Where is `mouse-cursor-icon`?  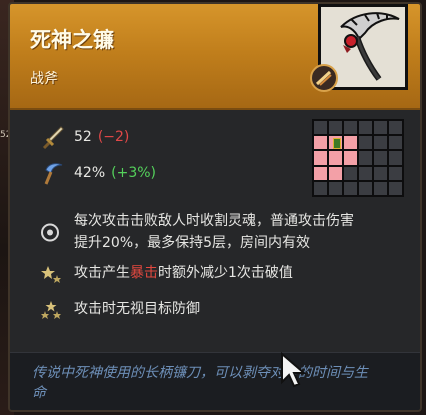
mouse-cursor-icon is located at coordinates (293, 370).